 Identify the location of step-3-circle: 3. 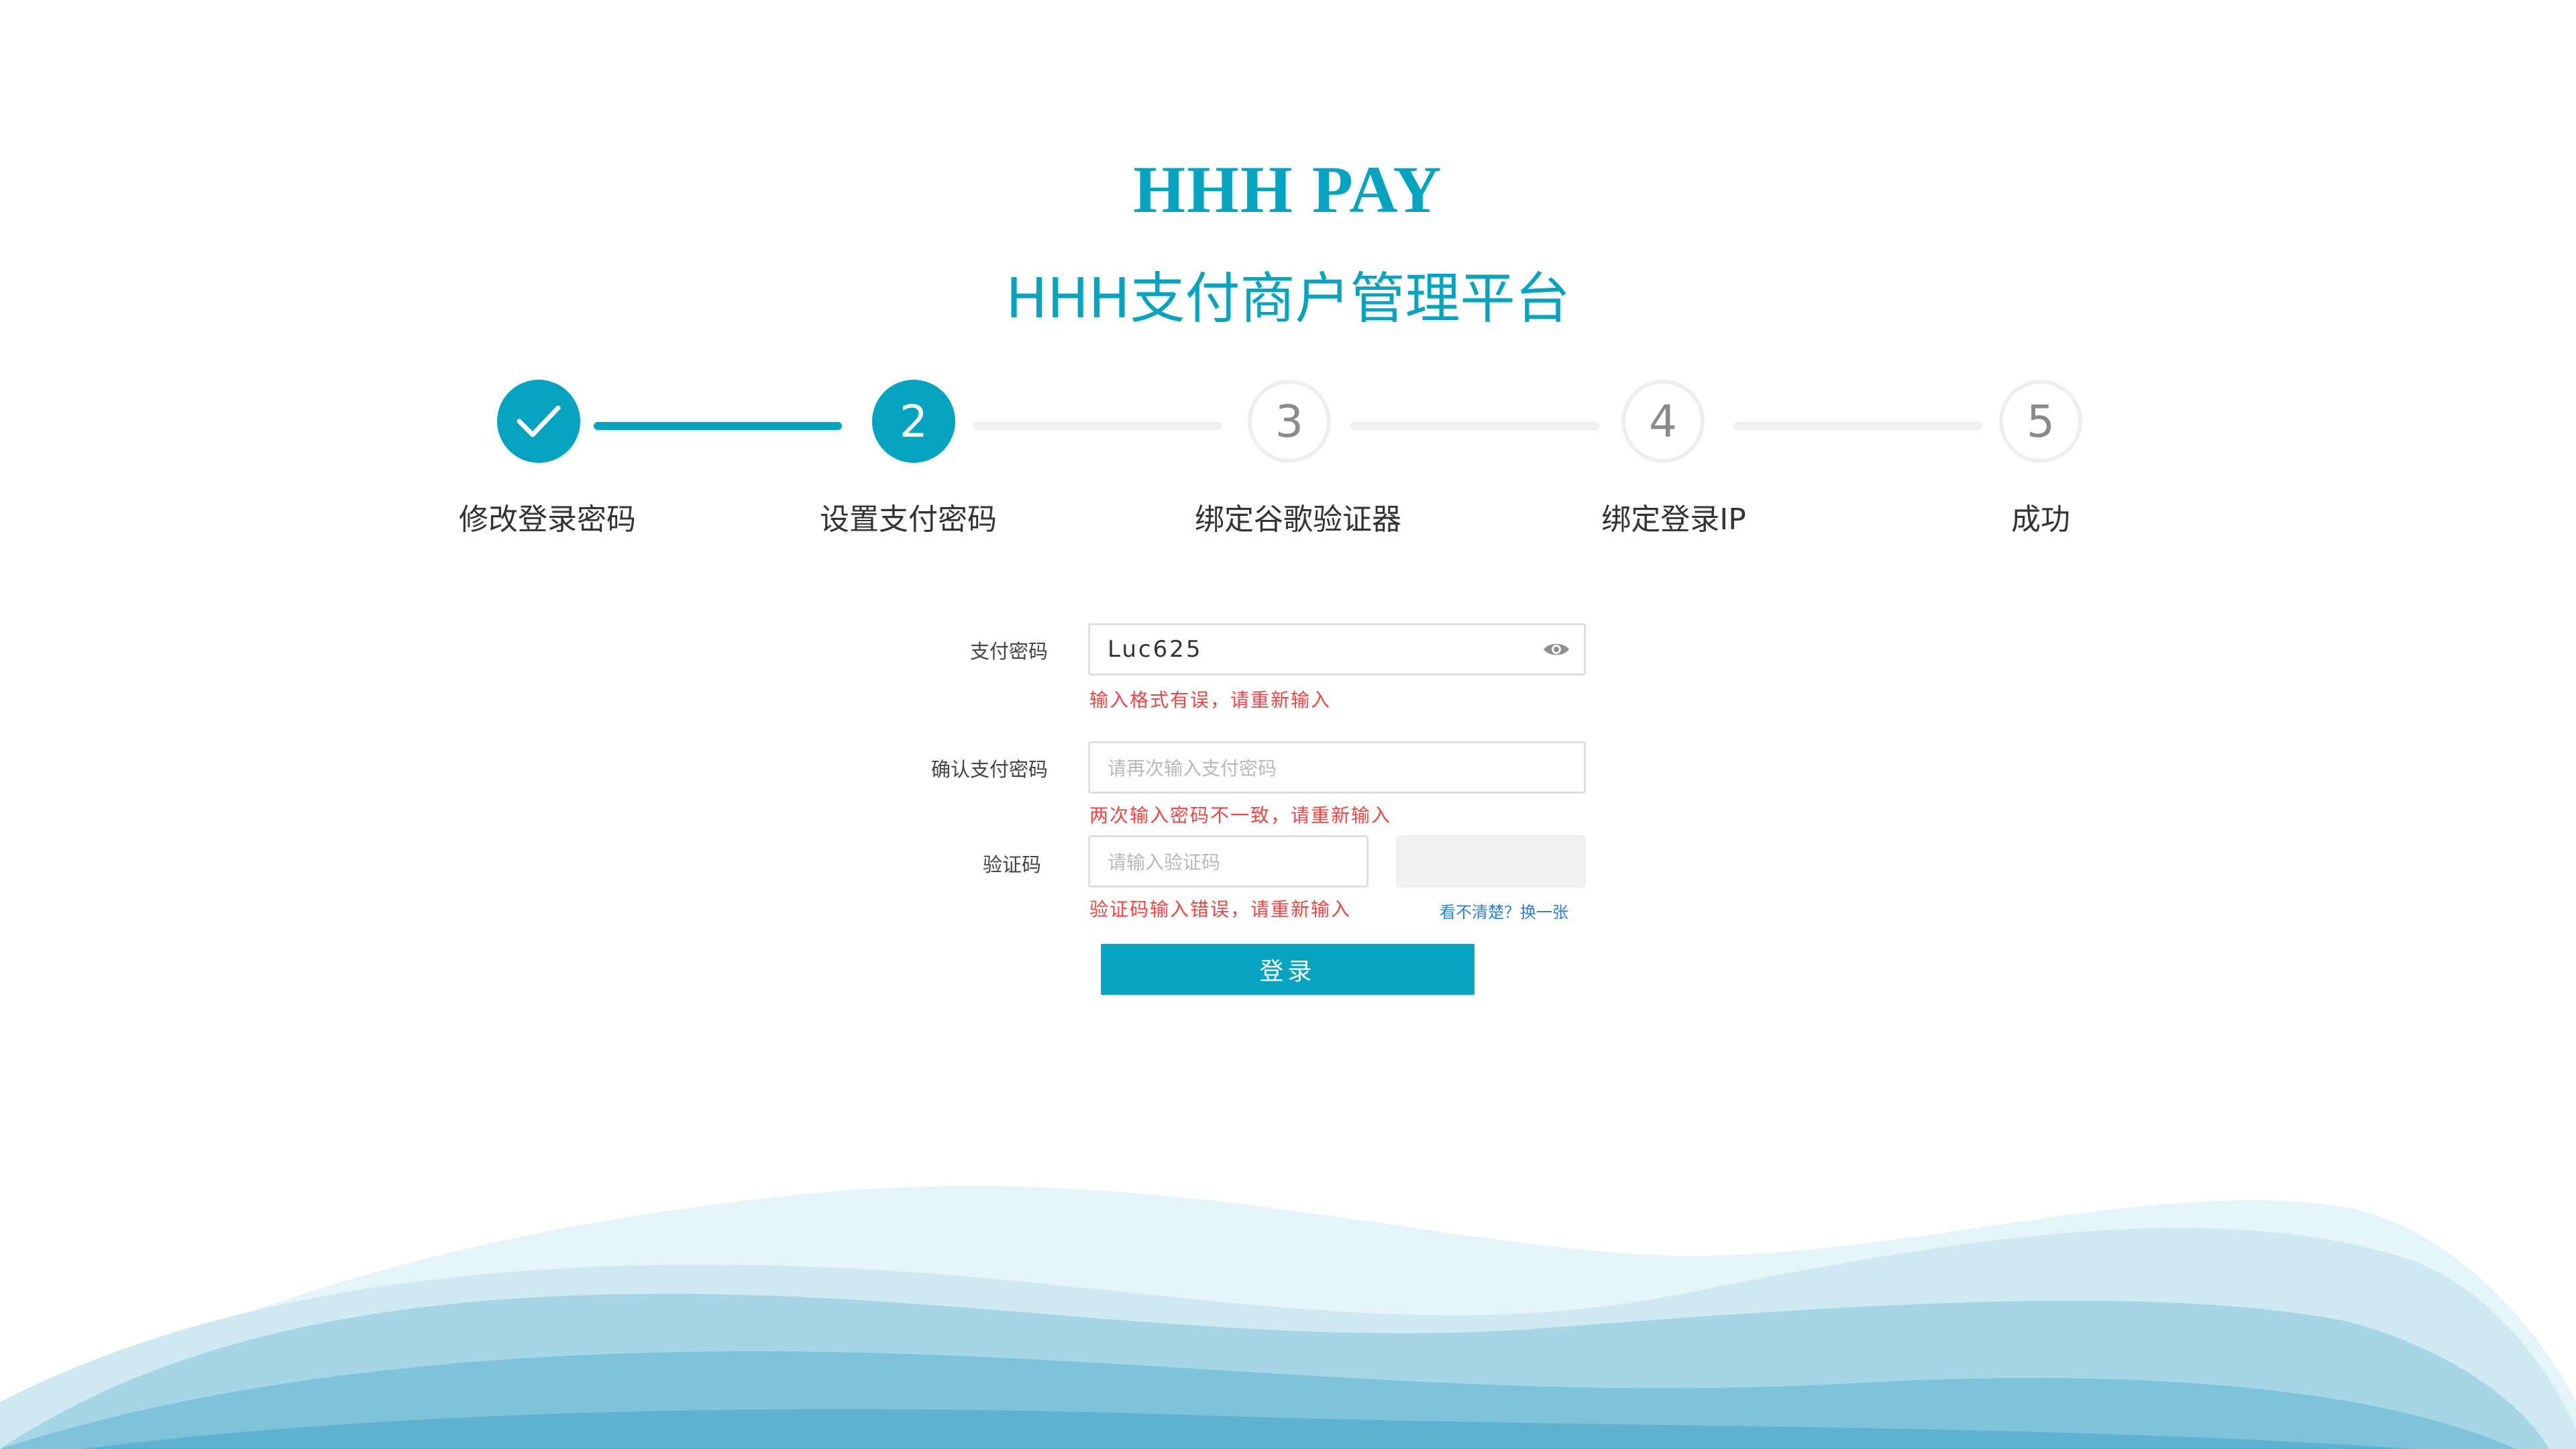
(1289, 421).